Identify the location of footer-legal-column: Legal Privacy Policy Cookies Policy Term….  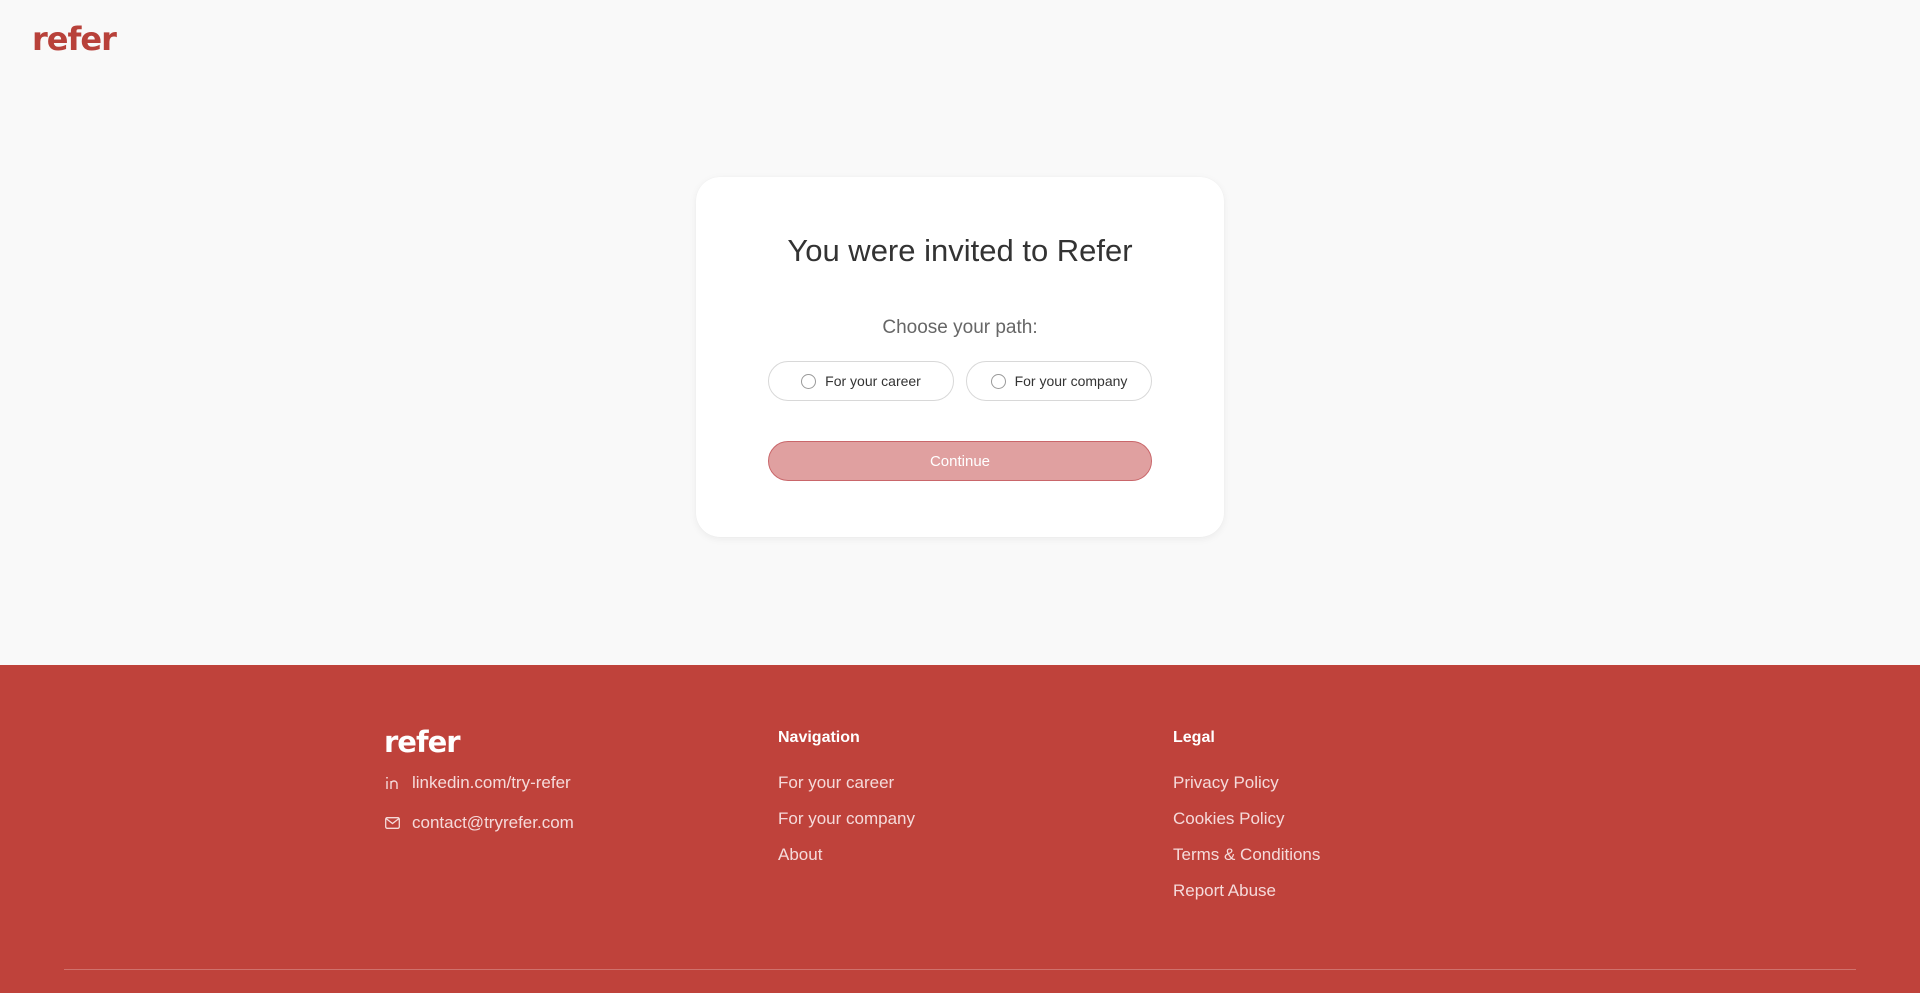
(1246, 823).